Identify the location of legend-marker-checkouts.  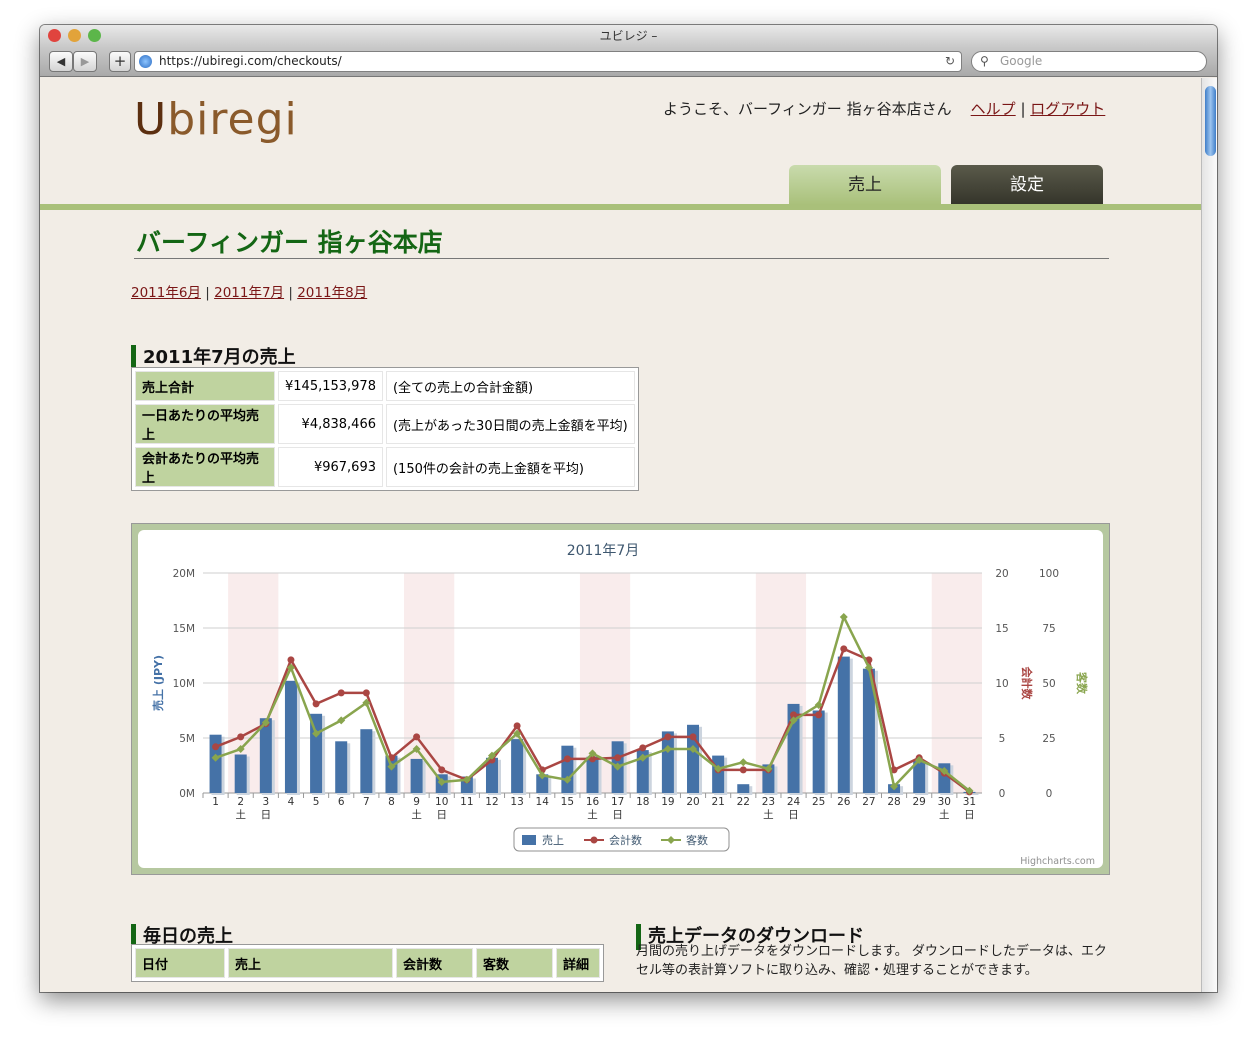
(594, 840).